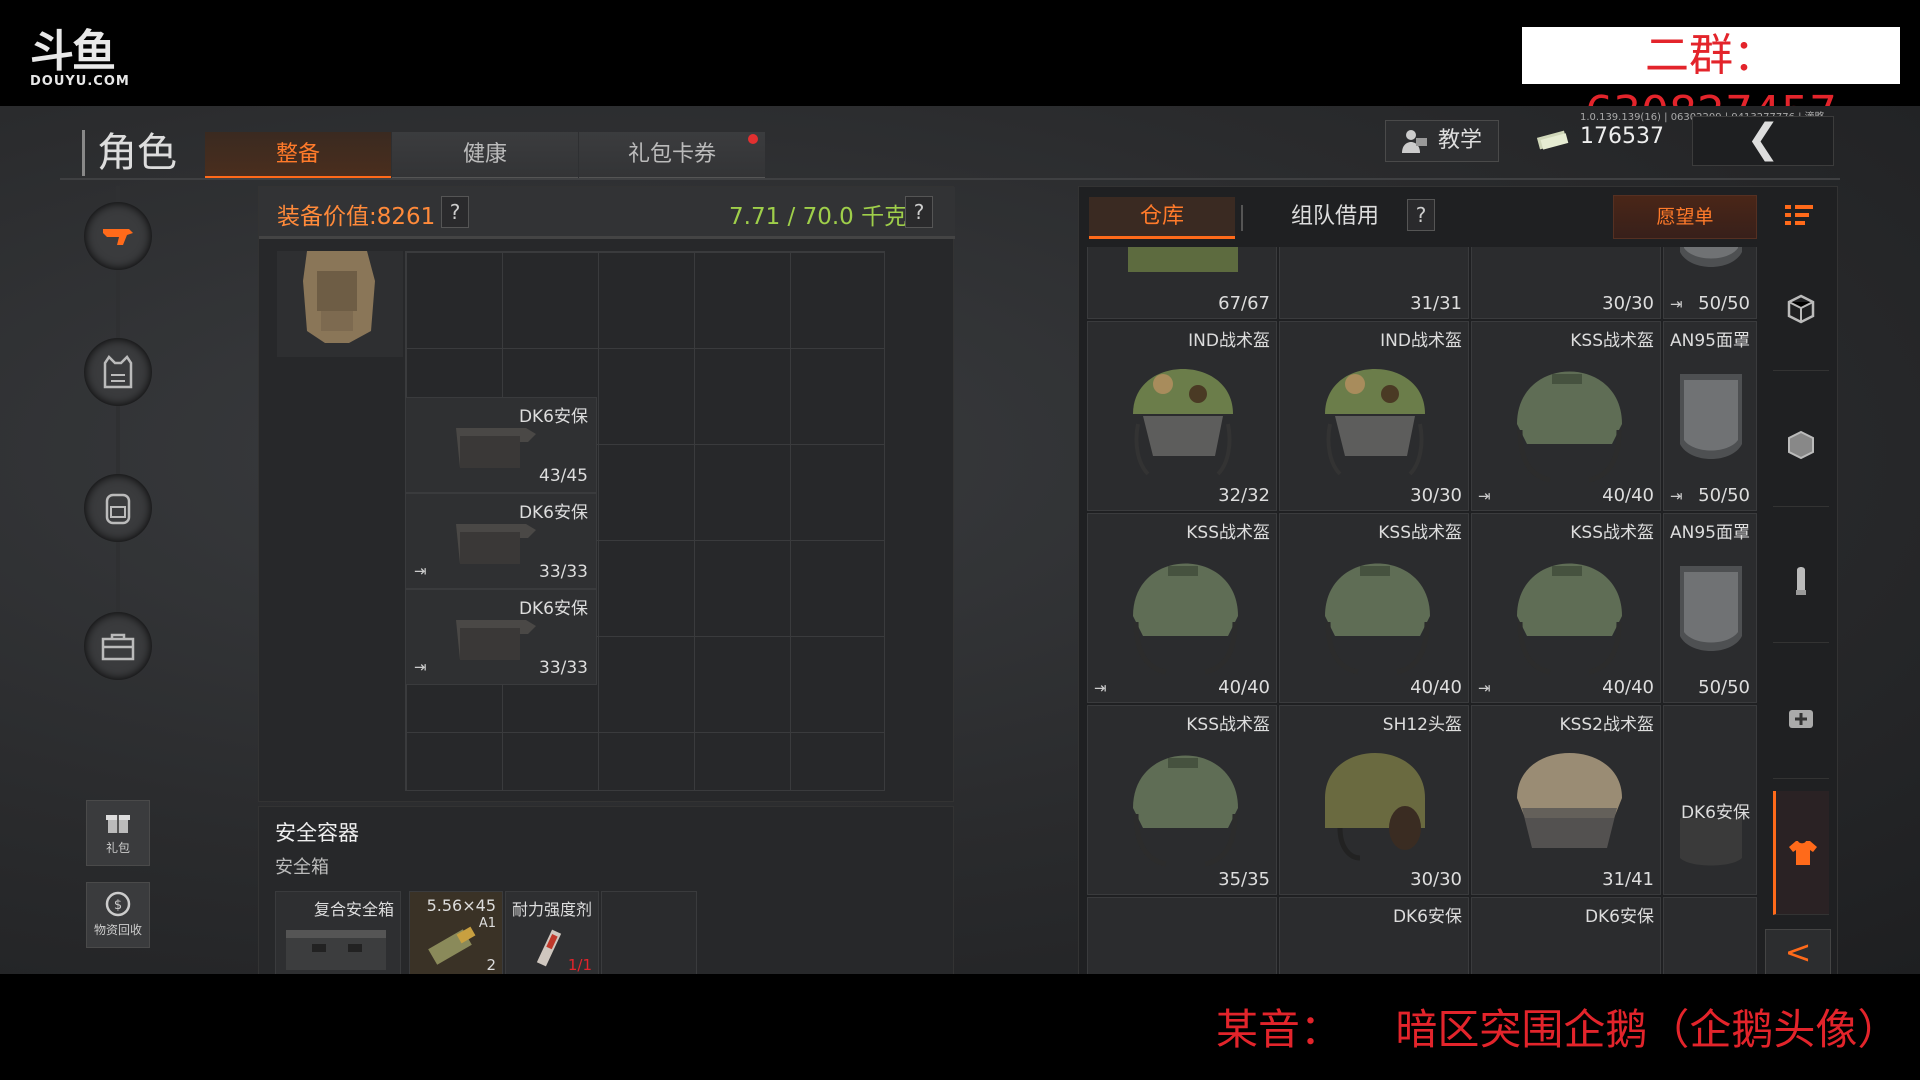  I want to click on filter-container-button, so click(1801, 445).